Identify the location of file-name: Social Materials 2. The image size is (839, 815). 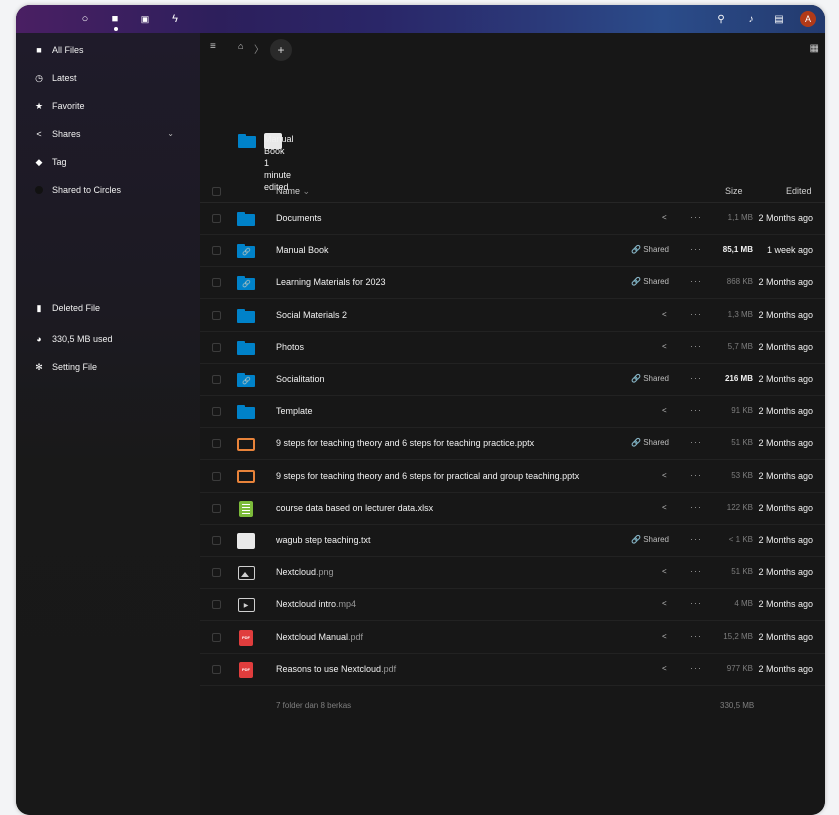
(311, 315).